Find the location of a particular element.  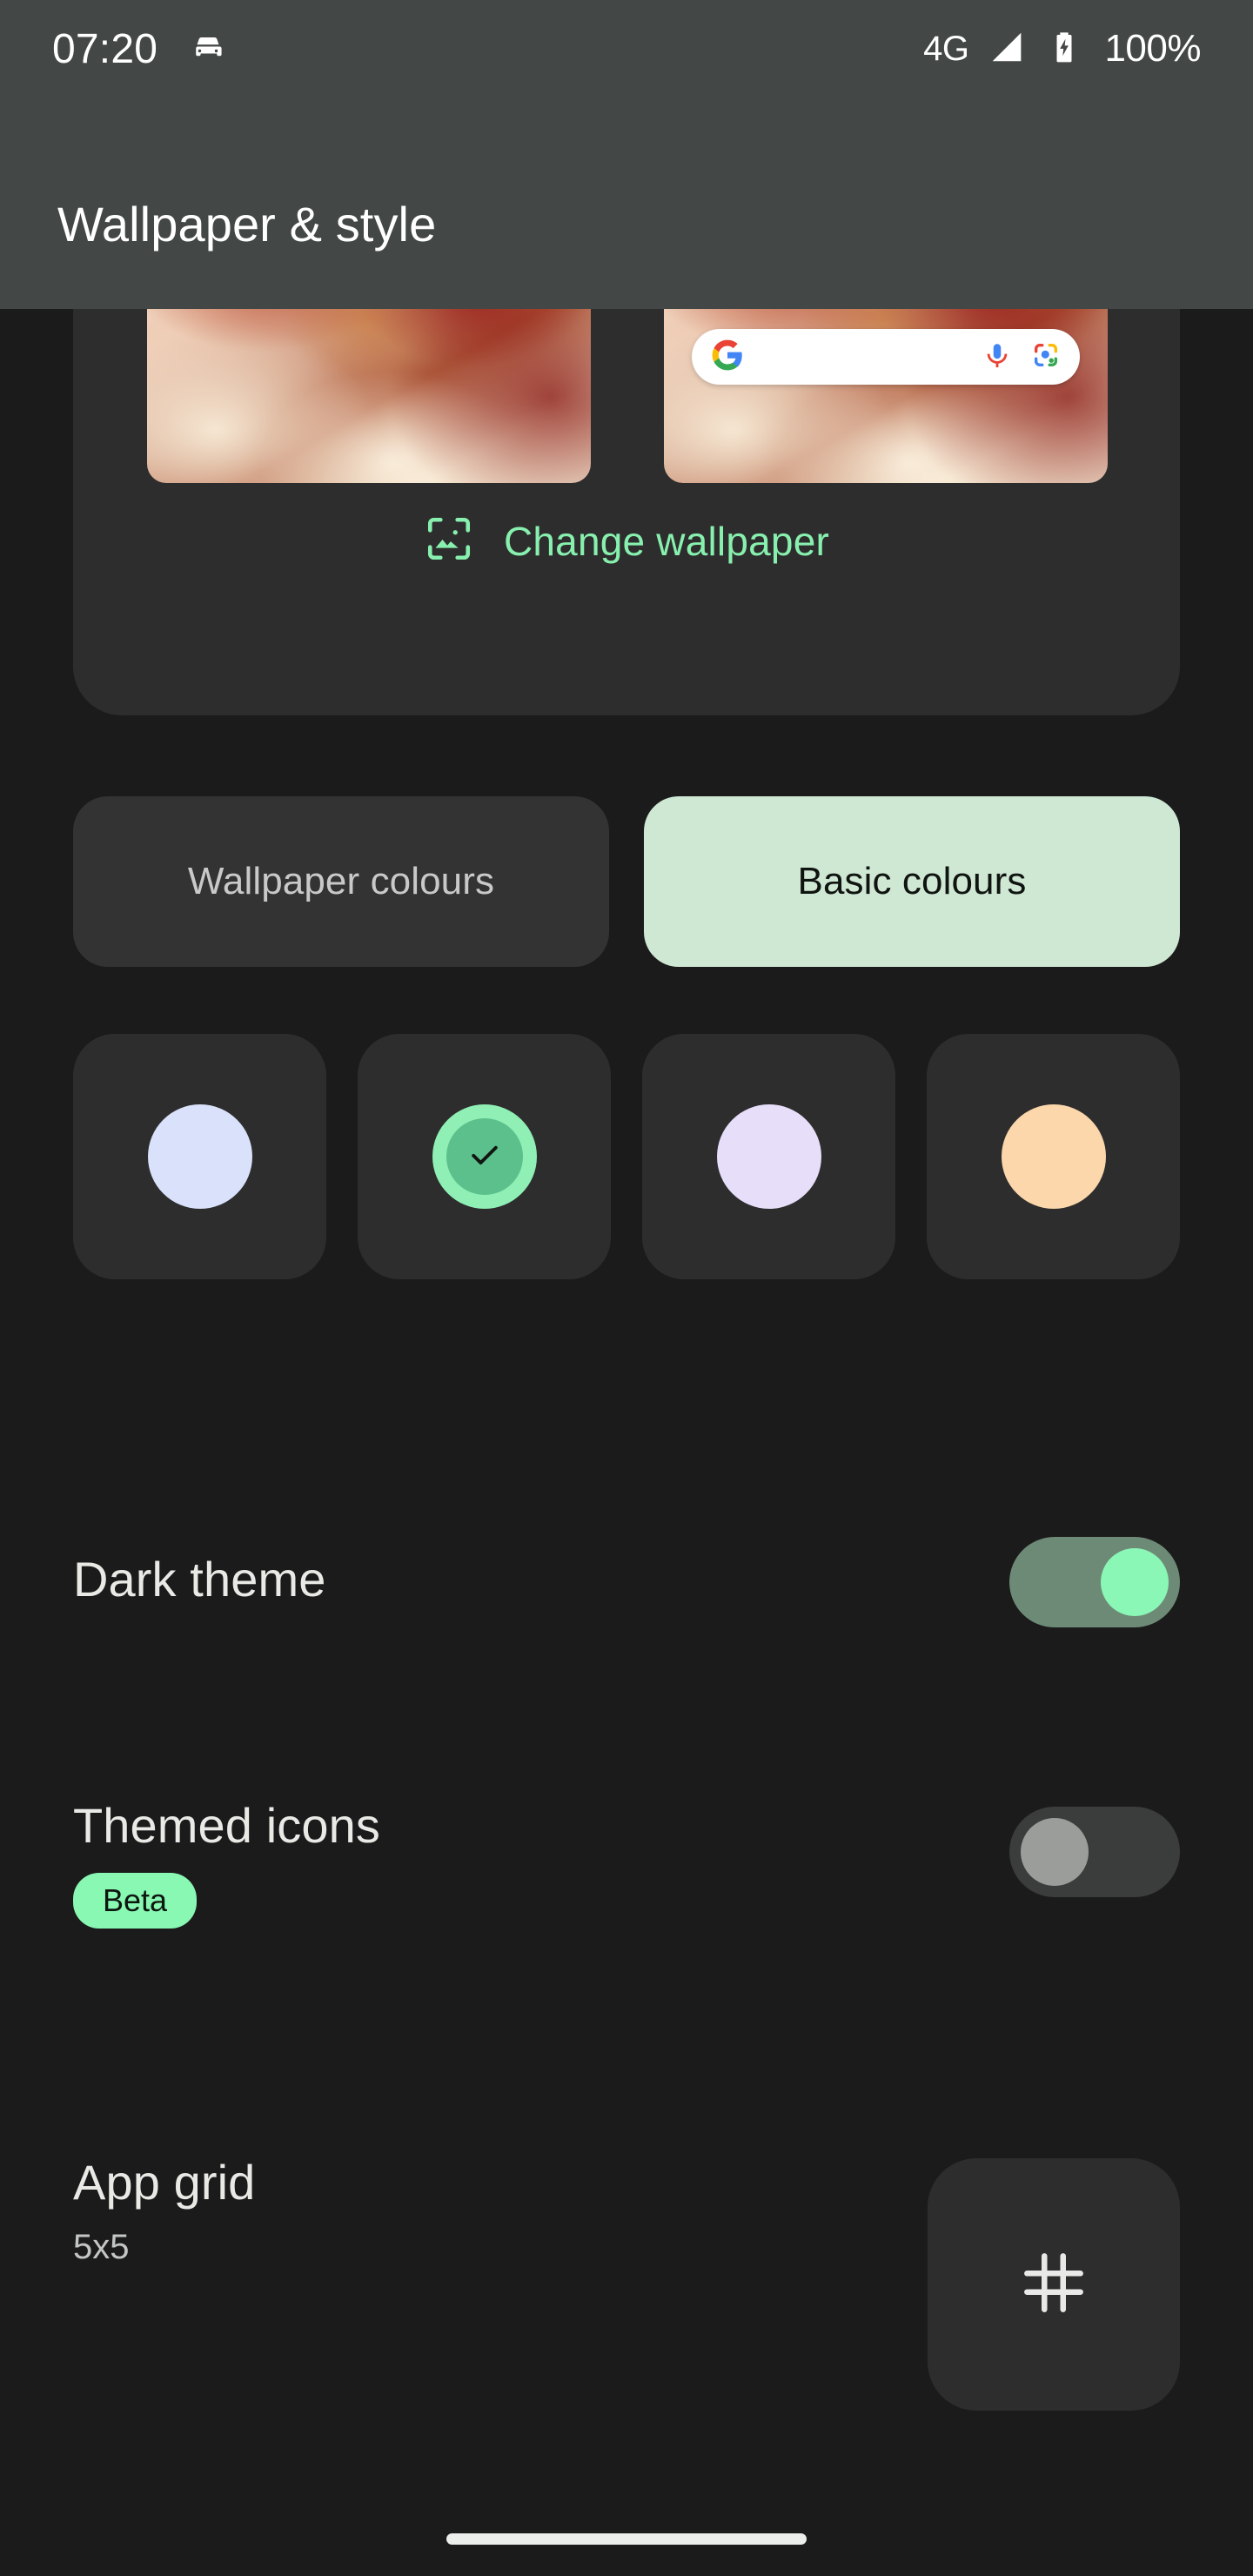

google-g-icon is located at coordinates (727, 357).